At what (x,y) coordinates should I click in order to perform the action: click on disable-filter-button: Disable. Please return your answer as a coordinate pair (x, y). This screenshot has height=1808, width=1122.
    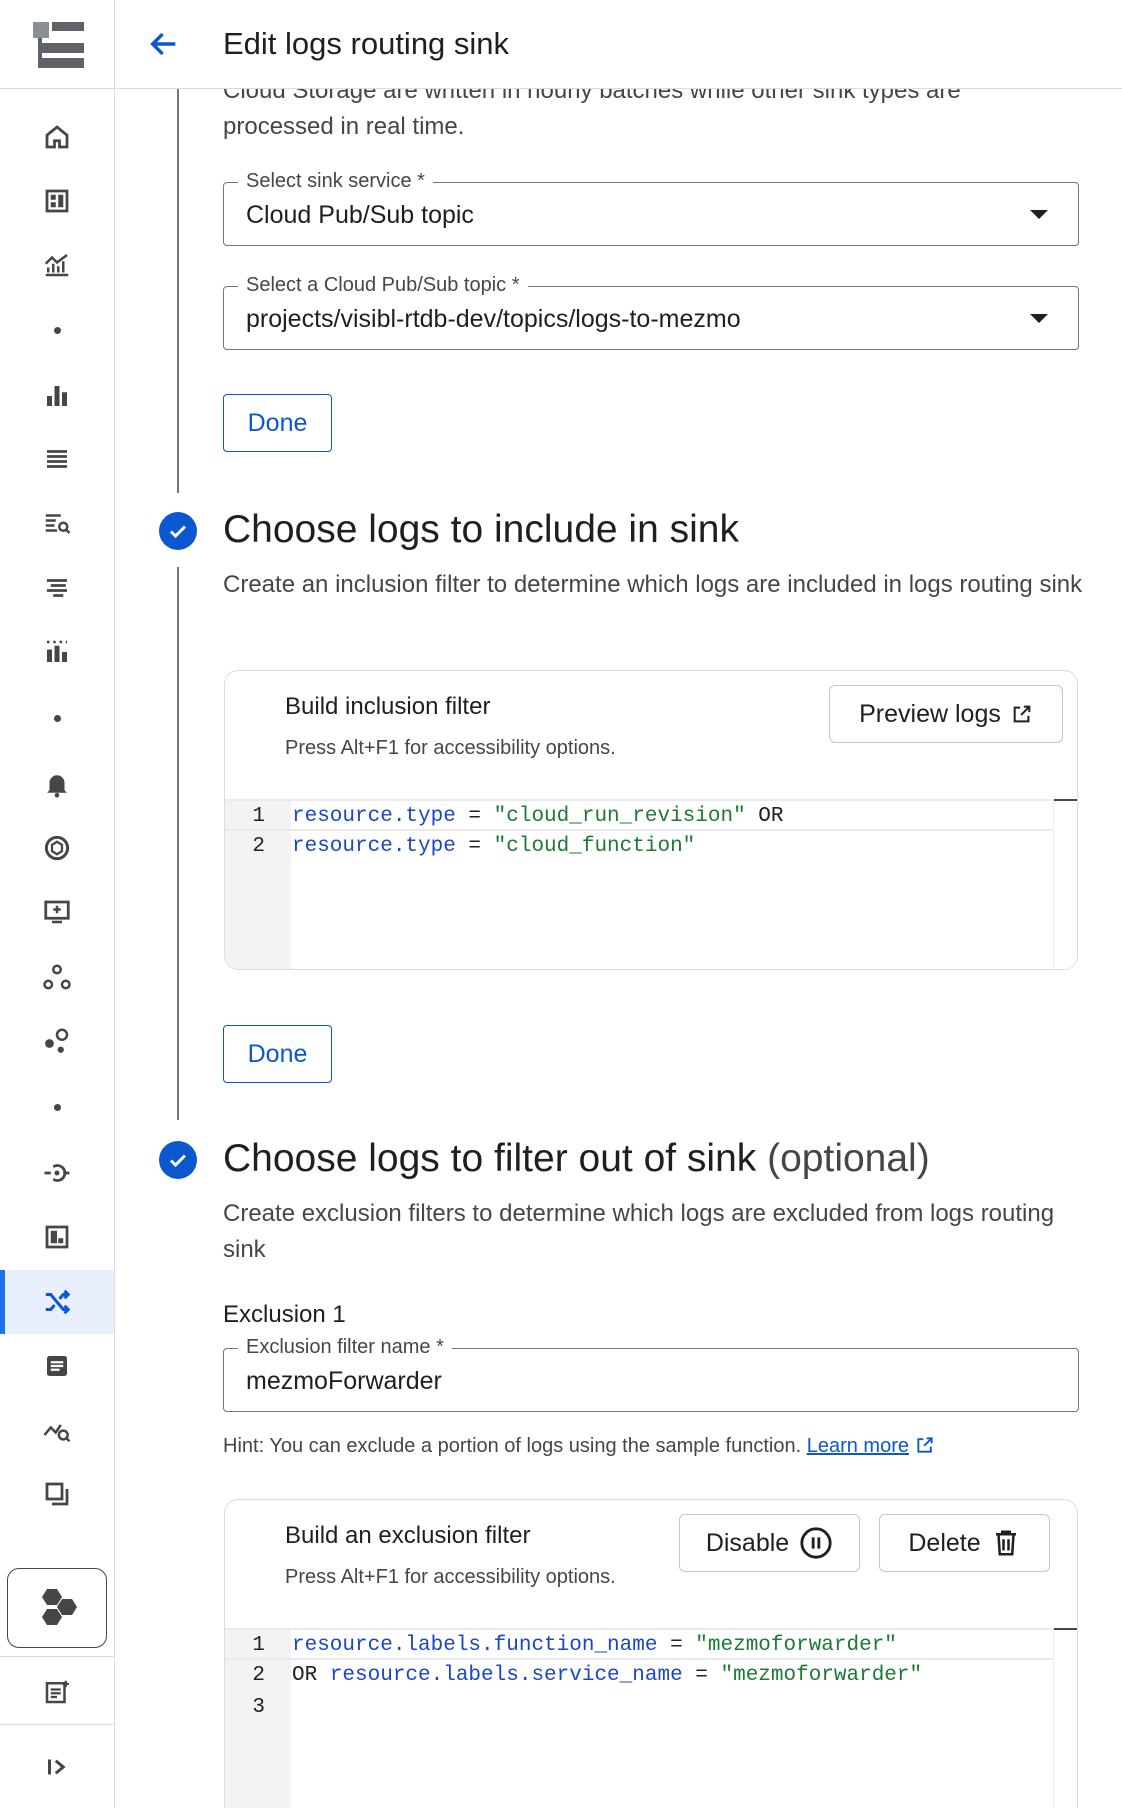
    Looking at the image, I should click on (769, 1543).